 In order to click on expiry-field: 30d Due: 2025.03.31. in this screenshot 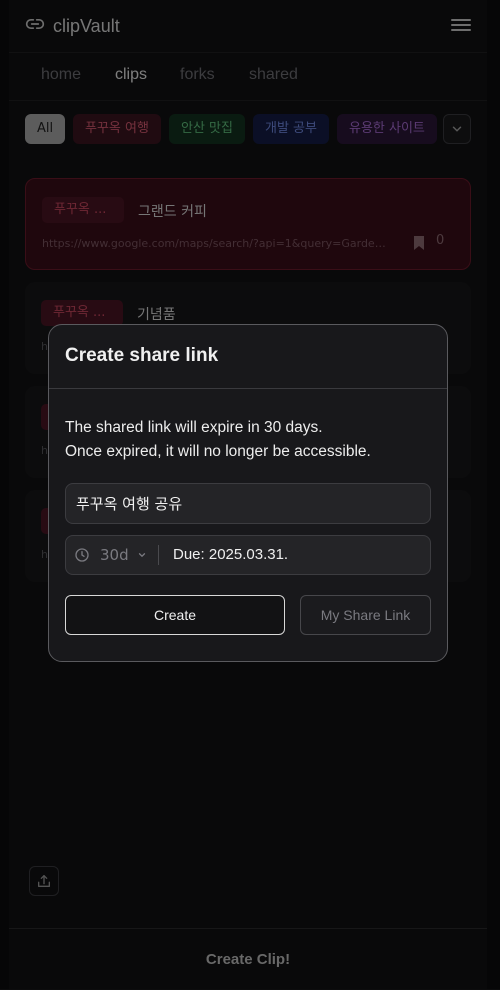, I will do `click(248, 555)`.